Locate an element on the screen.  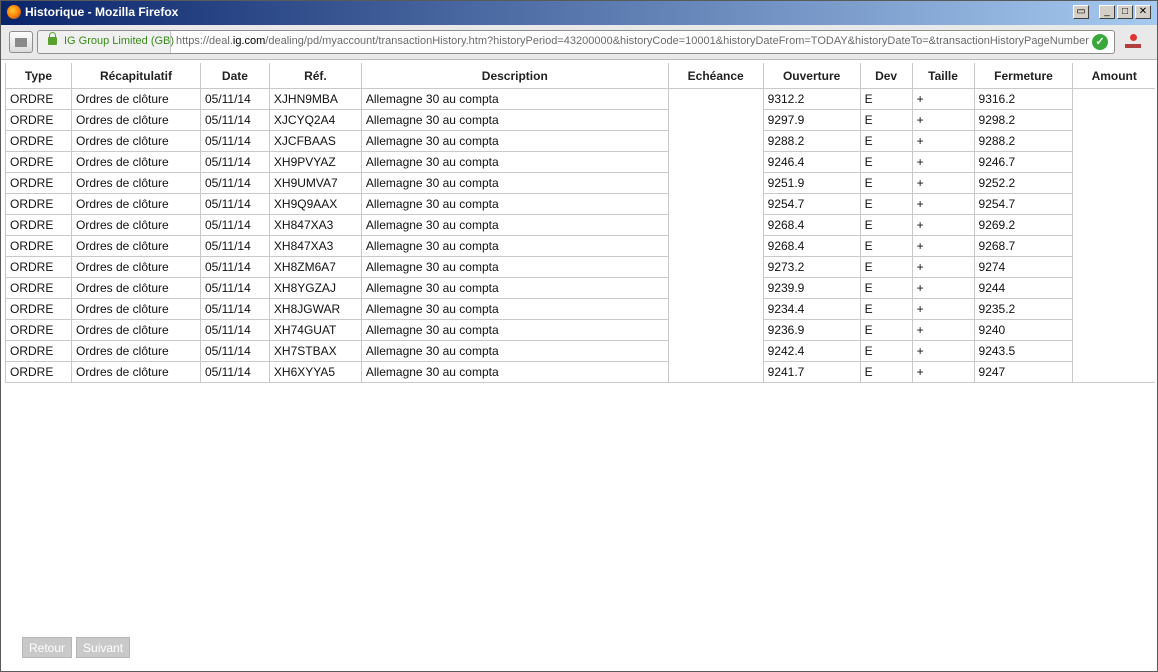
column-header-dev: Dev is located at coordinates (886, 76).